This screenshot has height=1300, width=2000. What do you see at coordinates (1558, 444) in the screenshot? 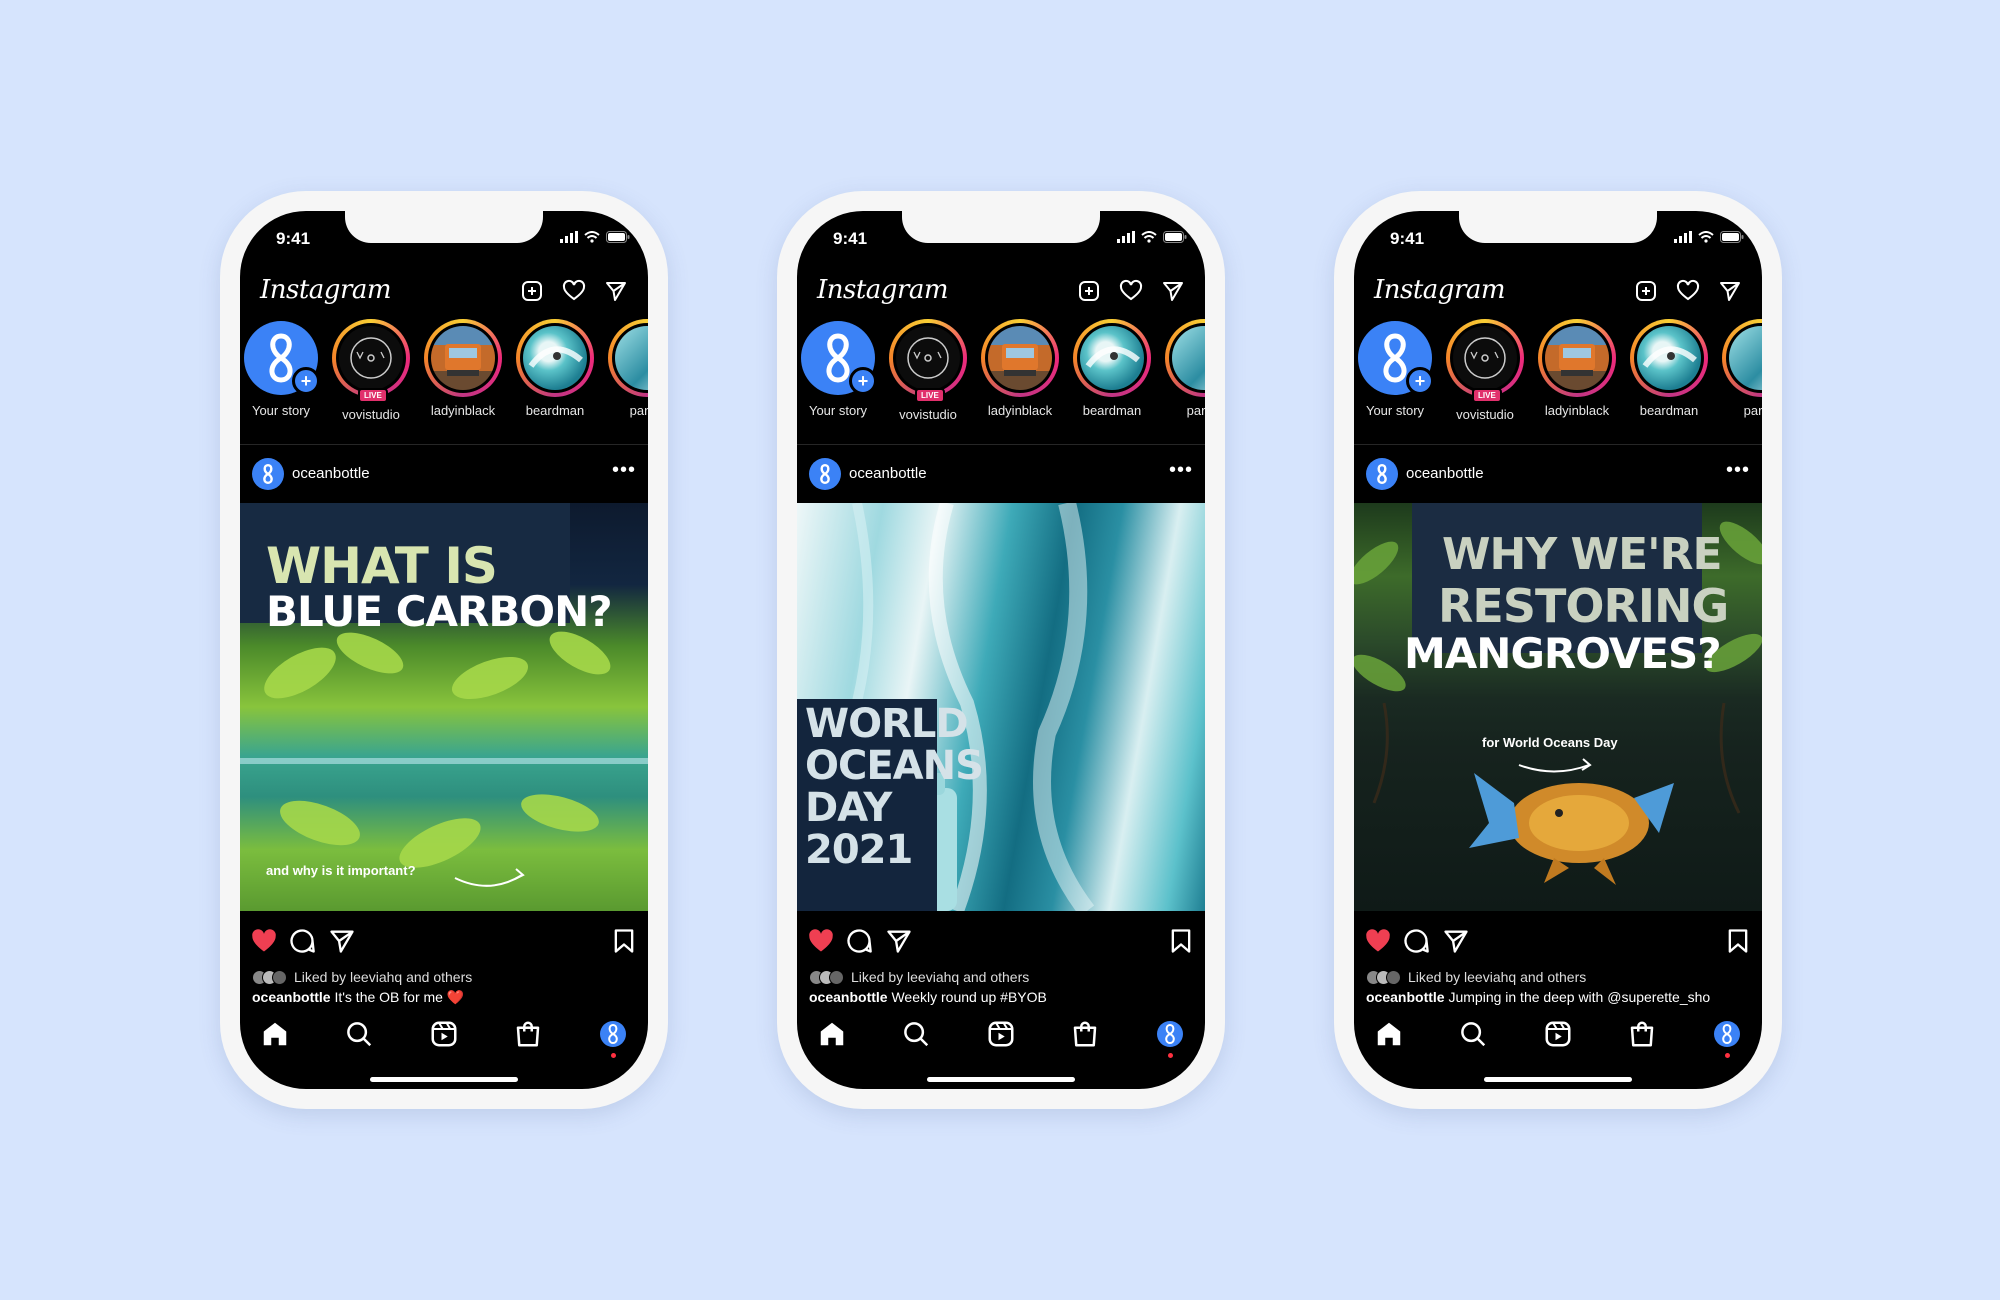
I see `divider` at bounding box center [1558, 444].